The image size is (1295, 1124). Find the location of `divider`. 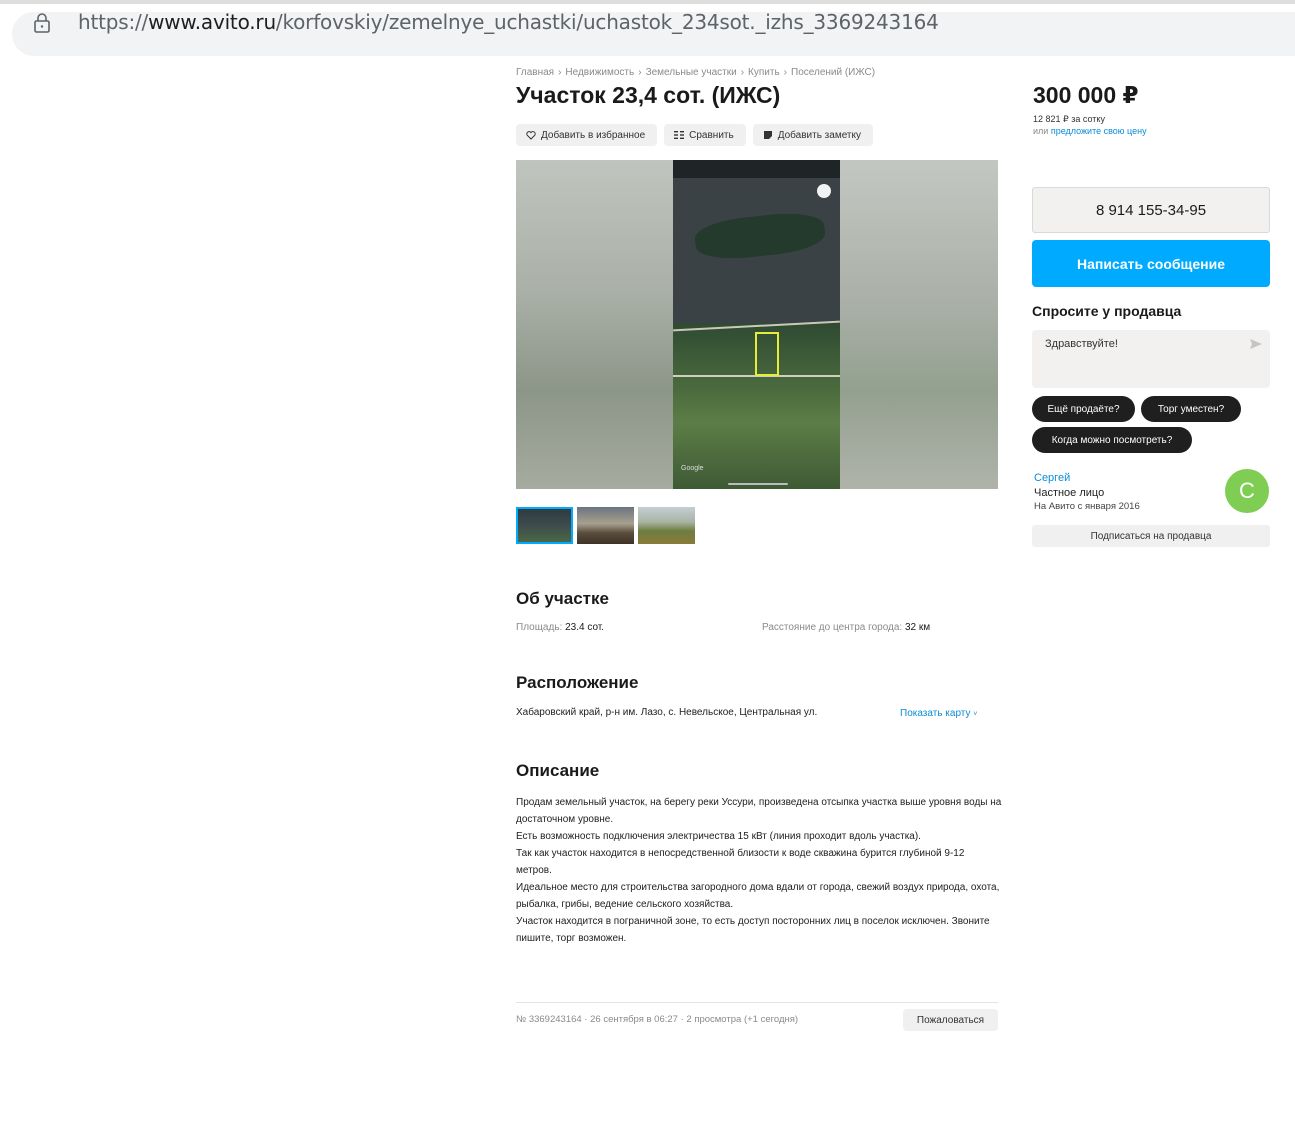

divider is located at coordinates (757, 1002).